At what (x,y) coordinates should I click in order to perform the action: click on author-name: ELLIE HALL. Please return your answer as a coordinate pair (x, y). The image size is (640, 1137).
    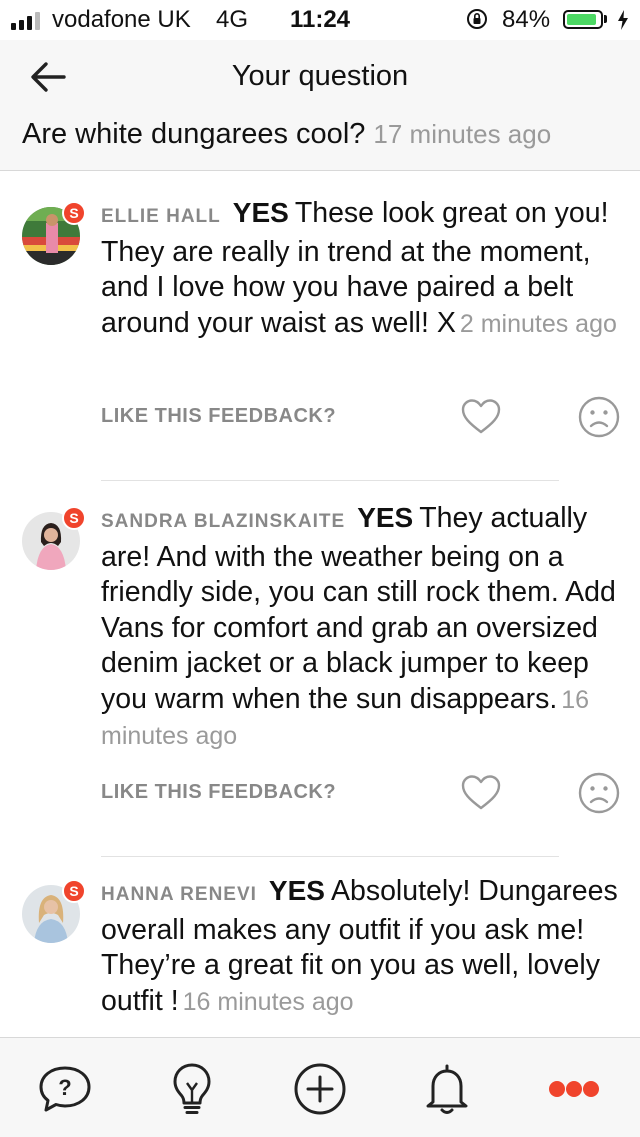
    Looking at the image, I should click on (161, 216).